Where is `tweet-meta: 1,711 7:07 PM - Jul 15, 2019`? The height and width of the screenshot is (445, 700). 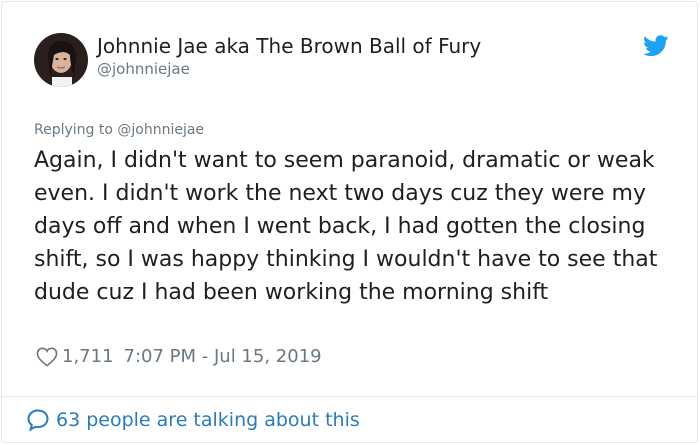
tweet-meta: 1,711 7:07 PM - Jul 15, 2019 is located at coordinates (179, 356).